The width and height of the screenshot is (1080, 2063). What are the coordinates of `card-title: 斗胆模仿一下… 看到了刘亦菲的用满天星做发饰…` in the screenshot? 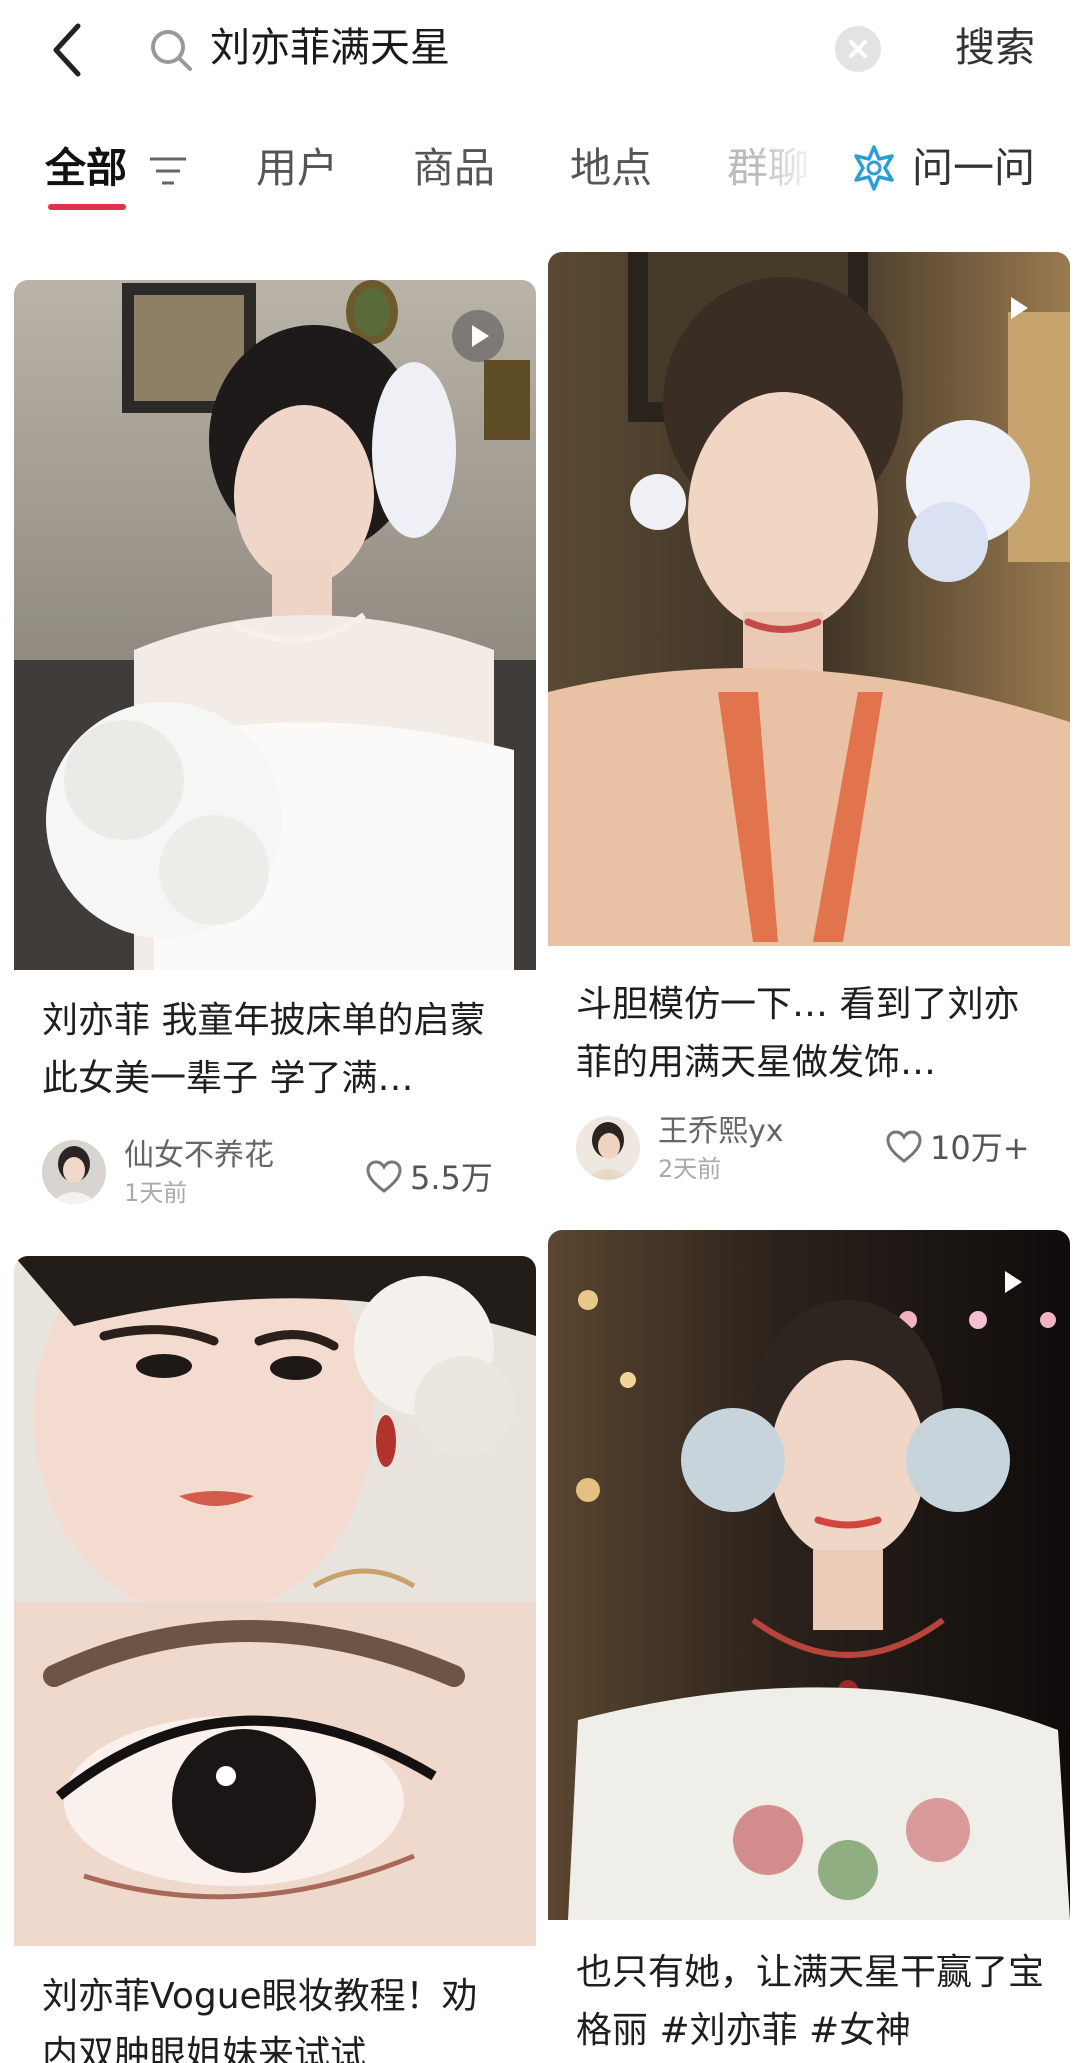 It's located at (798, 1033).